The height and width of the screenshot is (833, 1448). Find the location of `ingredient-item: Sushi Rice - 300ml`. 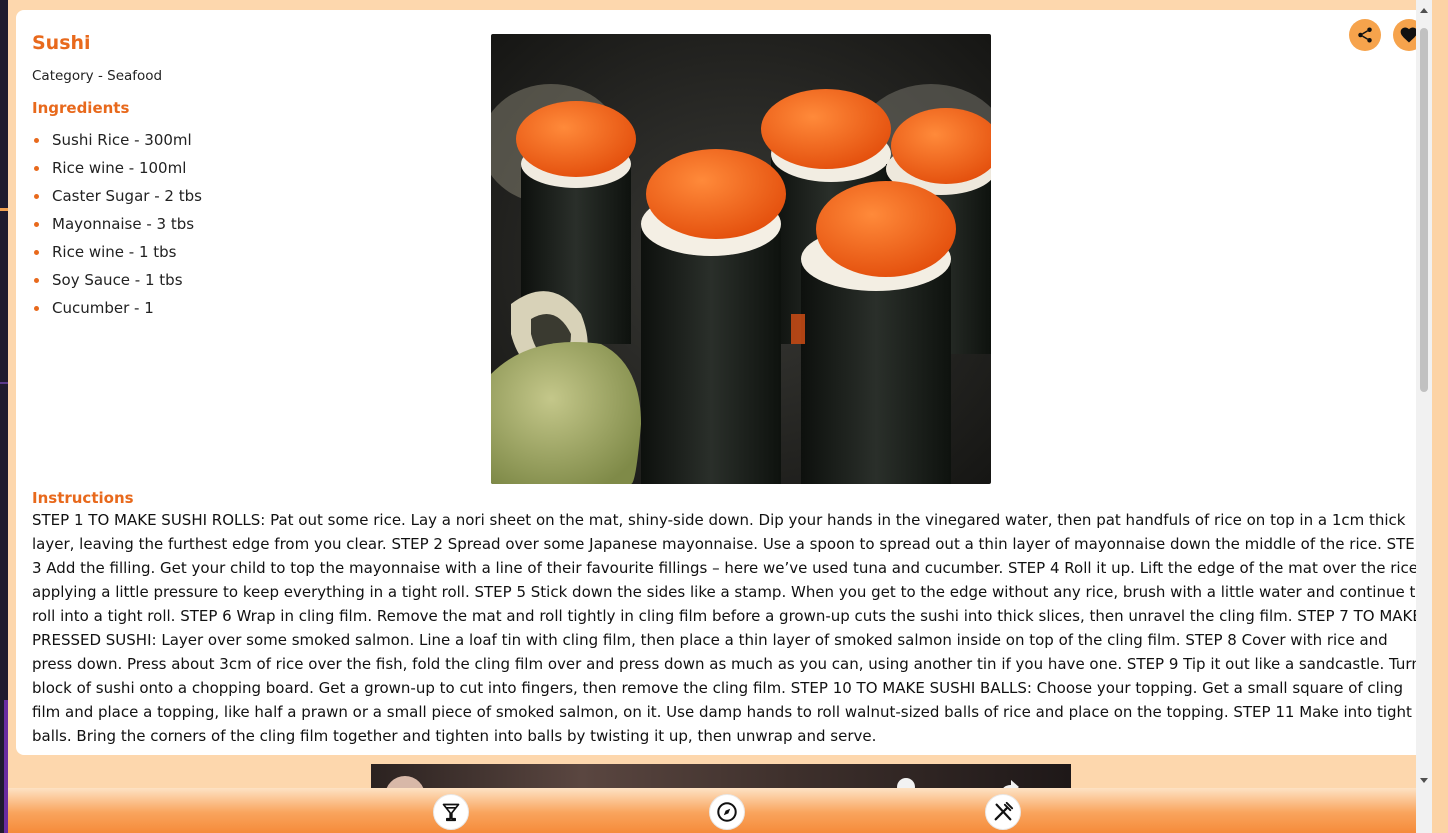

ingredient-item: Sushi Rice - 300ml is located at coordinates (117, 142).